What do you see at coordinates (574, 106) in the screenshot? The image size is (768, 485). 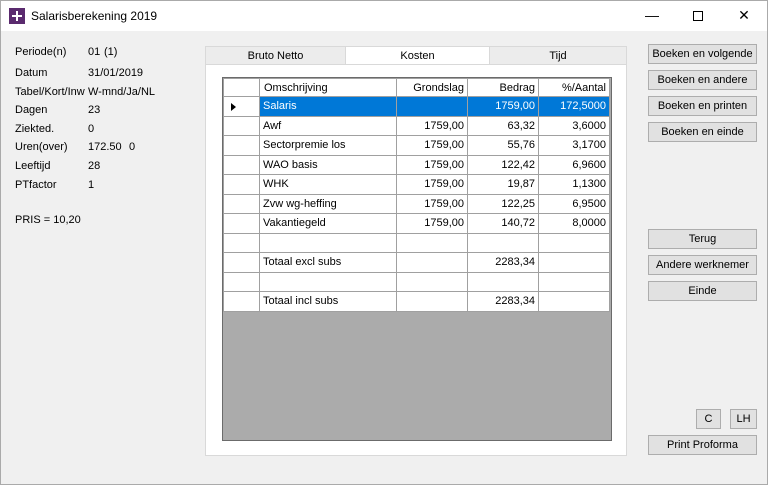 I see `cell-aantal: 172,5000` at bounding box center [574, 106].